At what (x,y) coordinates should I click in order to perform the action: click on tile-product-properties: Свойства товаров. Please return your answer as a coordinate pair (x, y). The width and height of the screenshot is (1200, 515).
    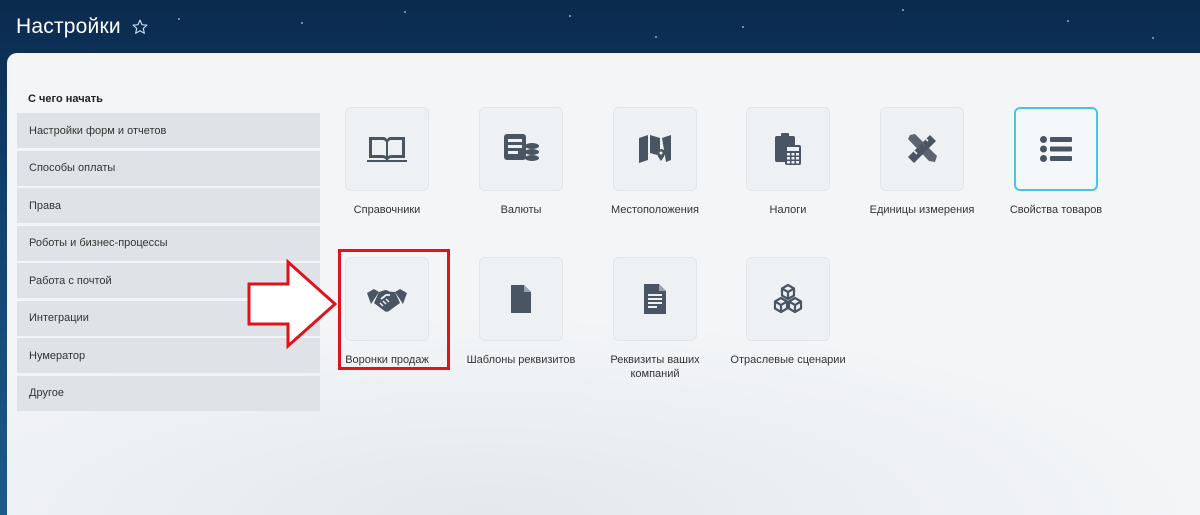
    Looking at the image, I should click on (1056, 162).